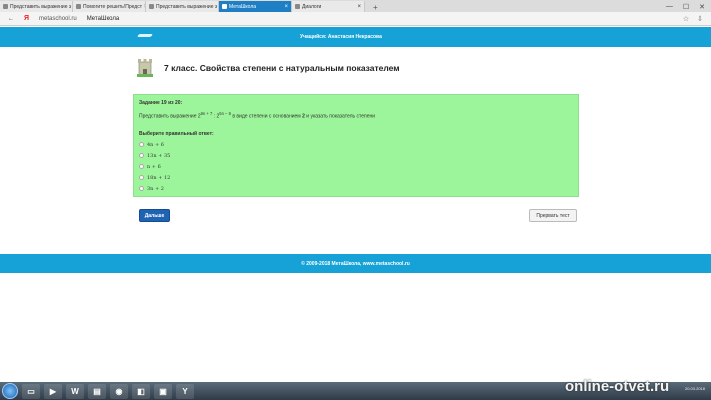 The width and height of the screenshot is (711, 400). Describe the element at coordinates (145, 35) in the screenshot. I see `site-logo` at that location.